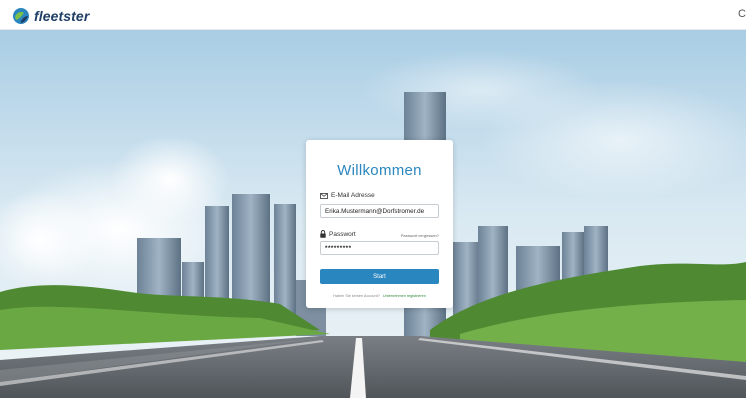  What do you see at coordinates (379, 248) in the screenshot?
I see `password-field` at bounding box center [379, 248].